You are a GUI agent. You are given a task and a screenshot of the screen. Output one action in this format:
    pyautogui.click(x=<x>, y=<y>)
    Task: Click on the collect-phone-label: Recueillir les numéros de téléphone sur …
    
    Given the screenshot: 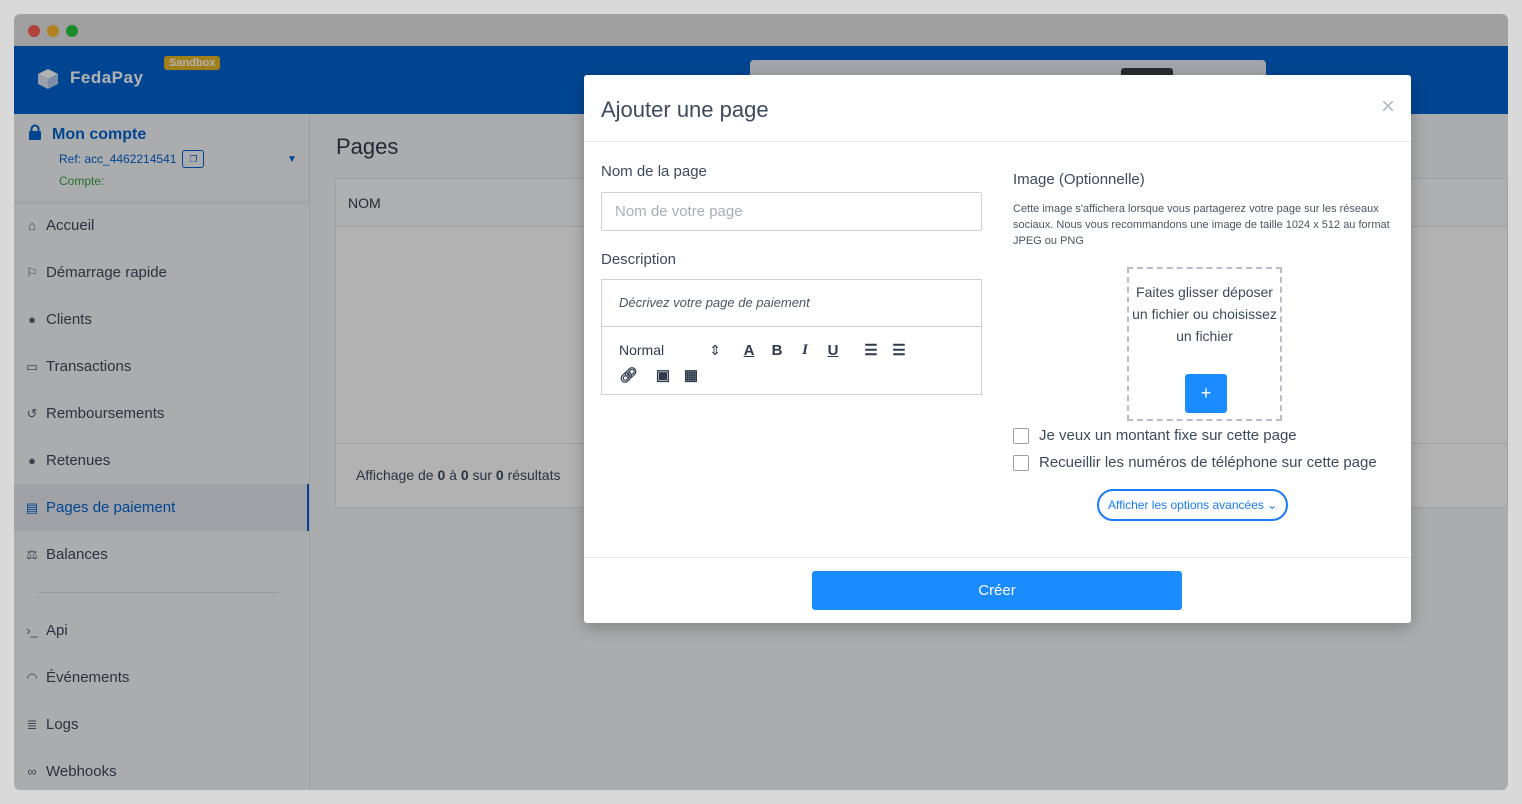 What is the action you would take?
    pyautogui.click(x=1208, y=462)
    